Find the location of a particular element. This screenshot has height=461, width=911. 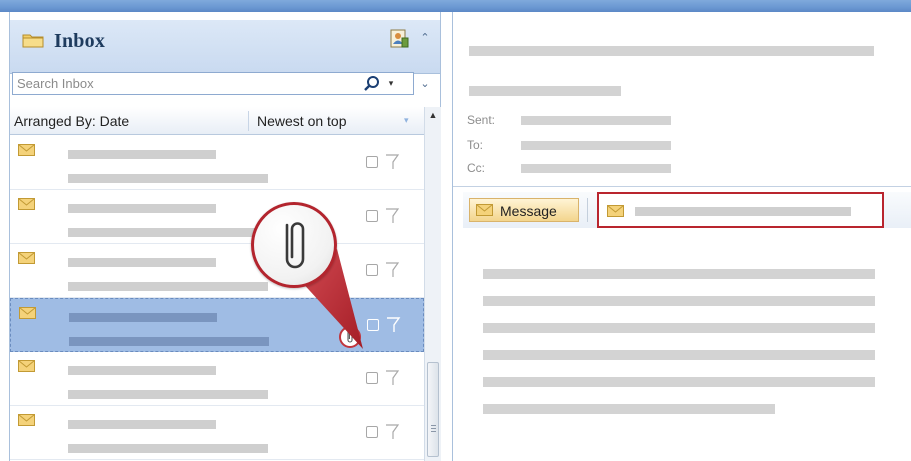

paperclip-icon is located at coordinates (295, 245).